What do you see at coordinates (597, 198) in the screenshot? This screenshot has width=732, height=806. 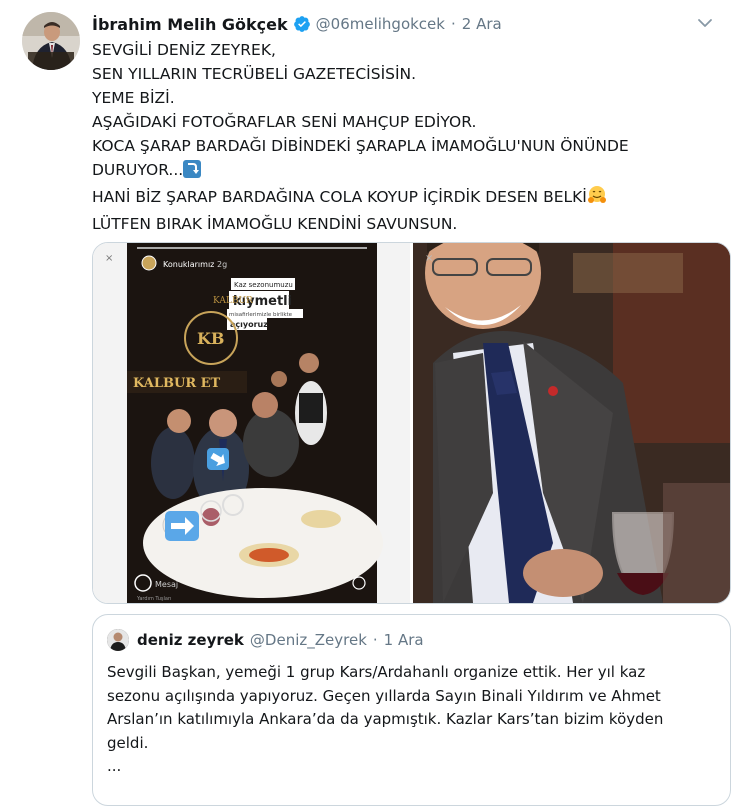 I see `hugging-face-emoji` at bounding box center [597, 198].